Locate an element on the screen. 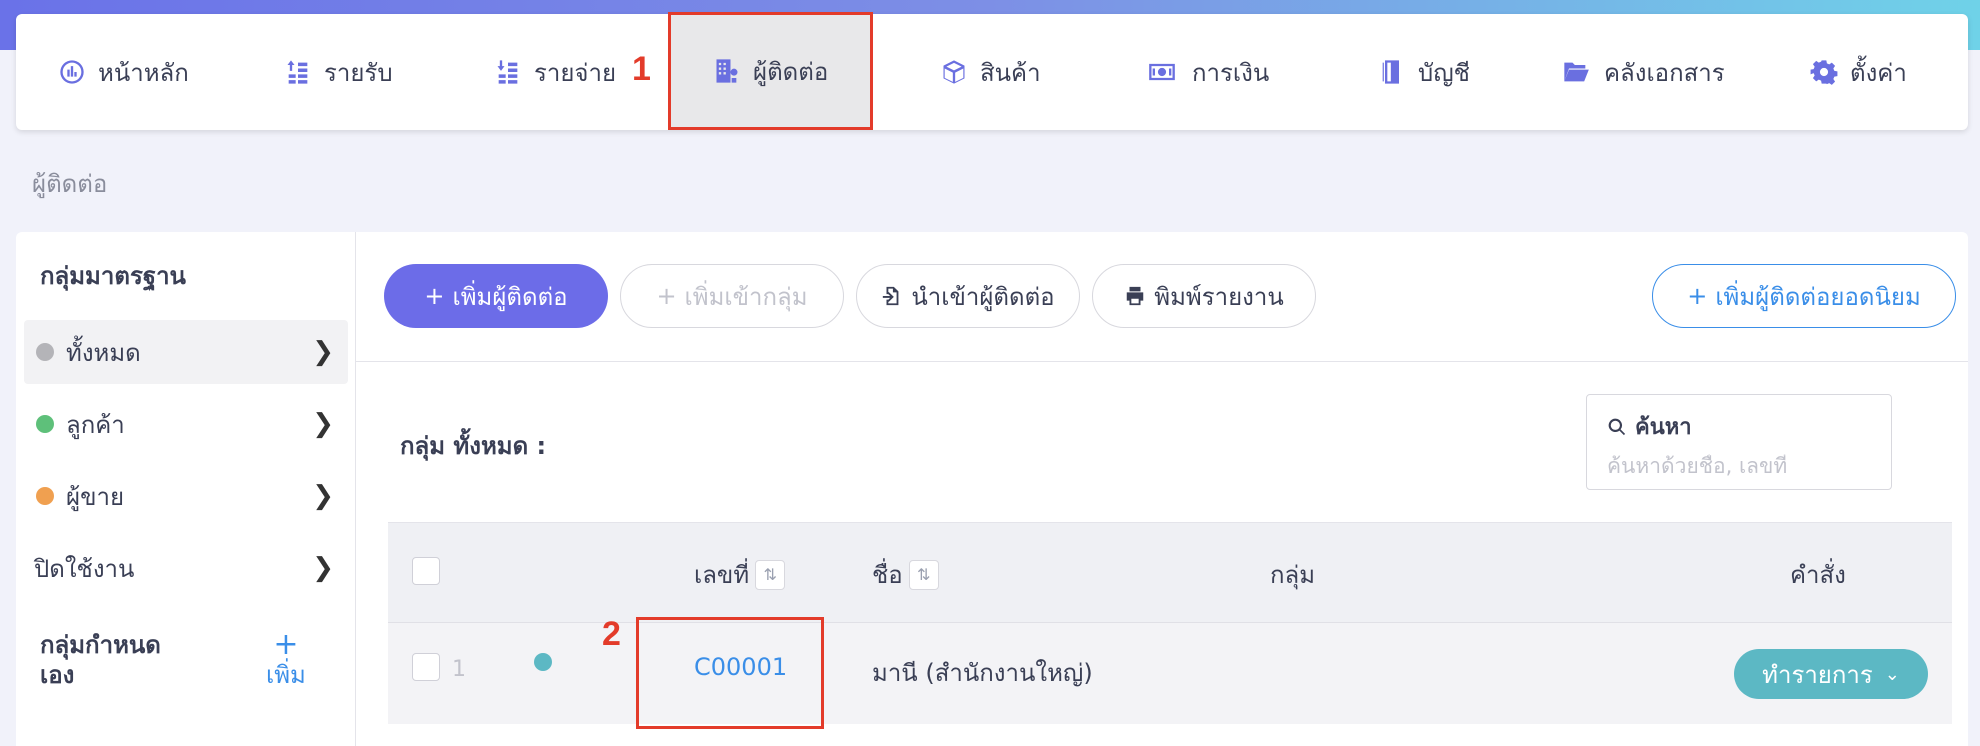 The image size is (1980, 746). action-label: ทำรายการ is located at coordinates (1817, 674).